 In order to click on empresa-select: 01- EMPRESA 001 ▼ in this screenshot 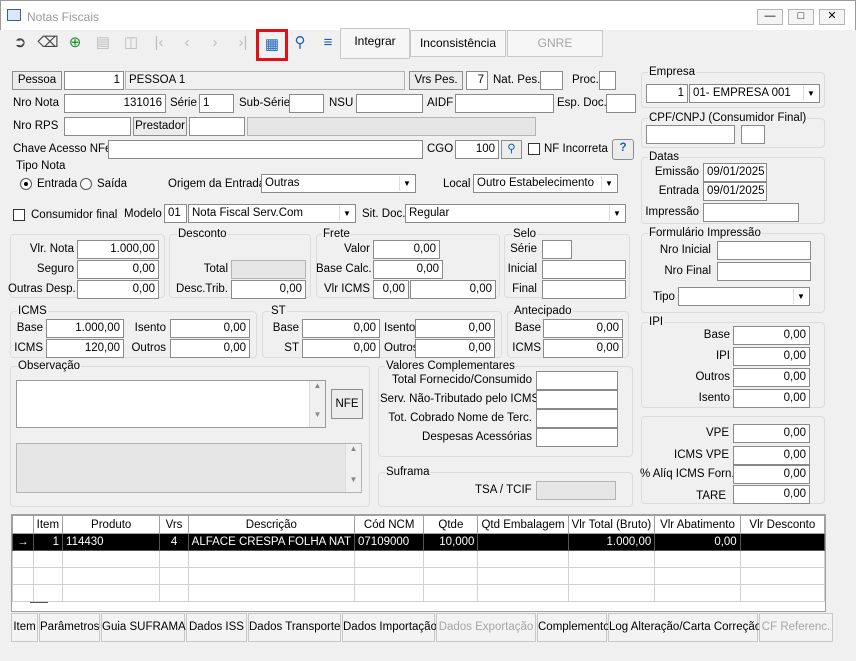, I will do `click(754, 93)`.